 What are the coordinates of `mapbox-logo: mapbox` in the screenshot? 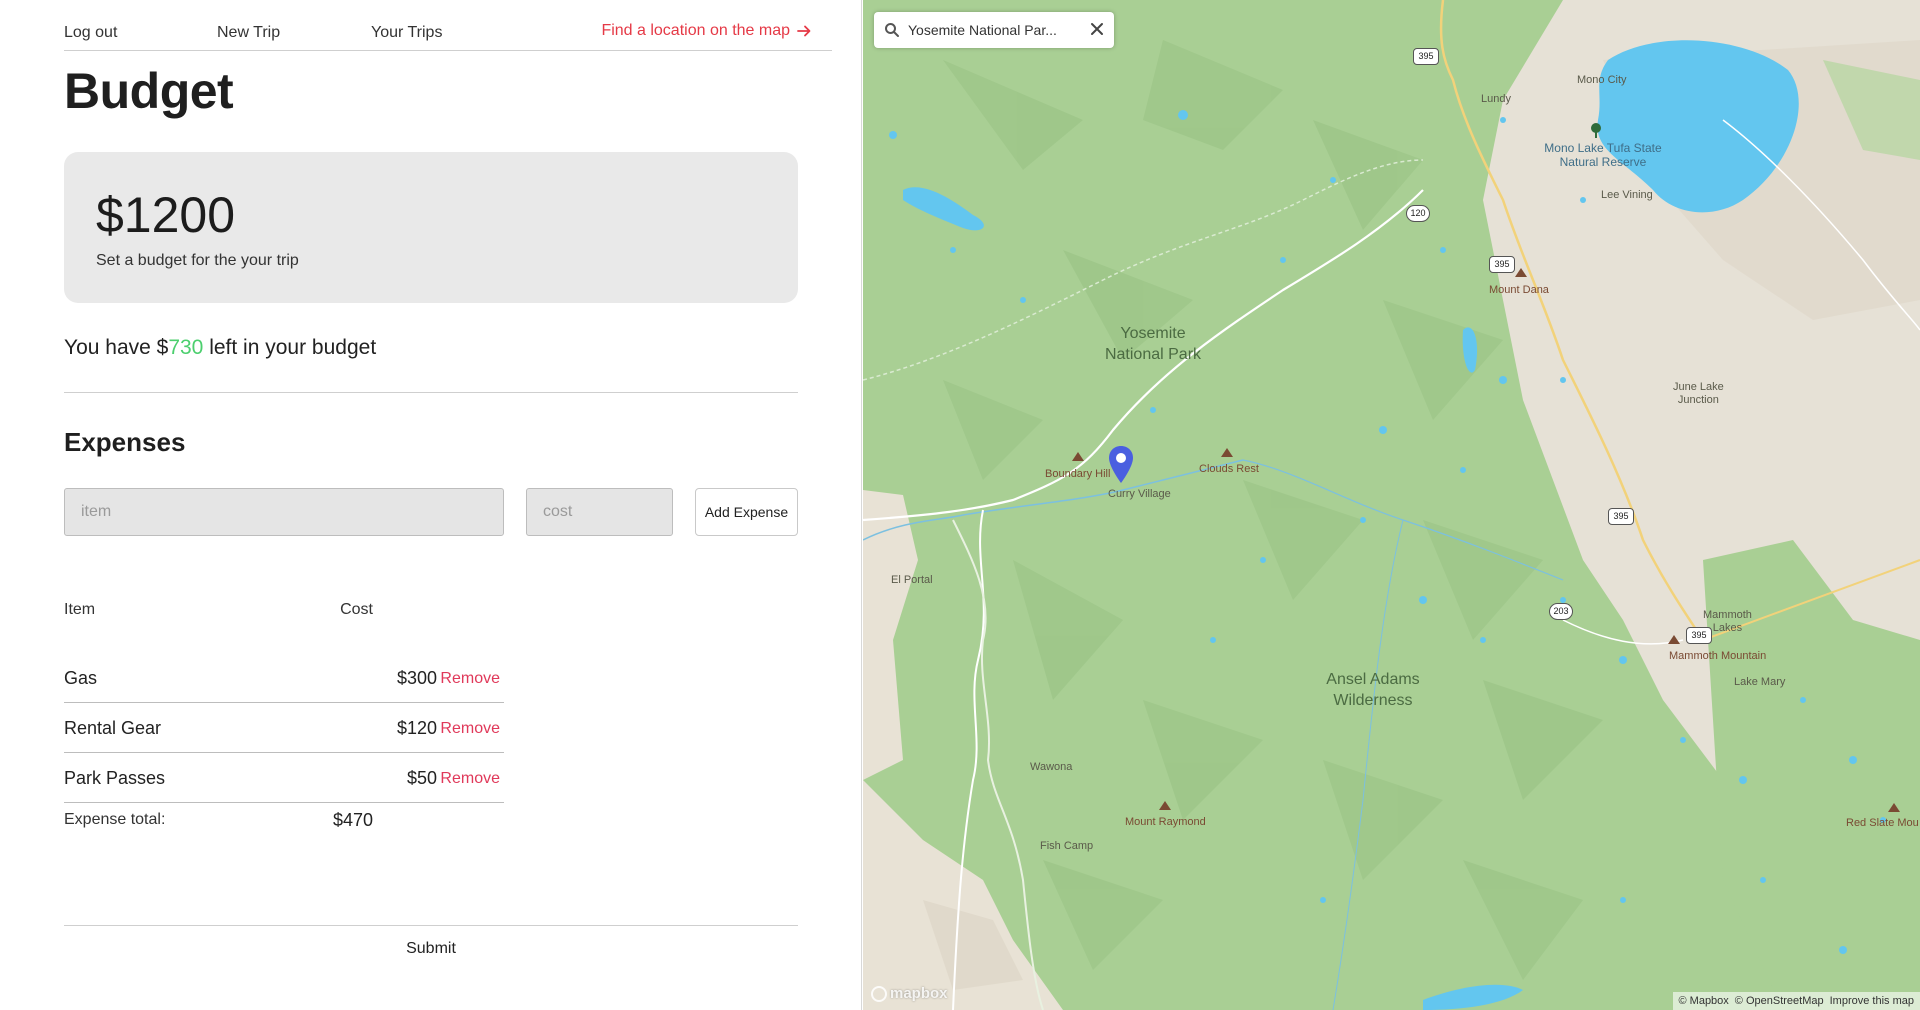 It's located at (909, 993).